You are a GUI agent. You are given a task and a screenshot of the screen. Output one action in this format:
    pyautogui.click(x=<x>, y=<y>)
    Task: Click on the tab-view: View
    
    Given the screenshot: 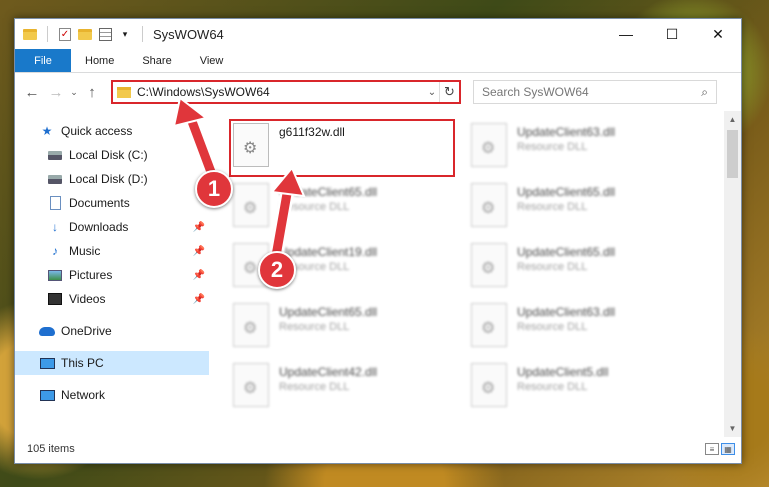 What is the action you would take?
    pyautogui.click(x=212, y=60)
    